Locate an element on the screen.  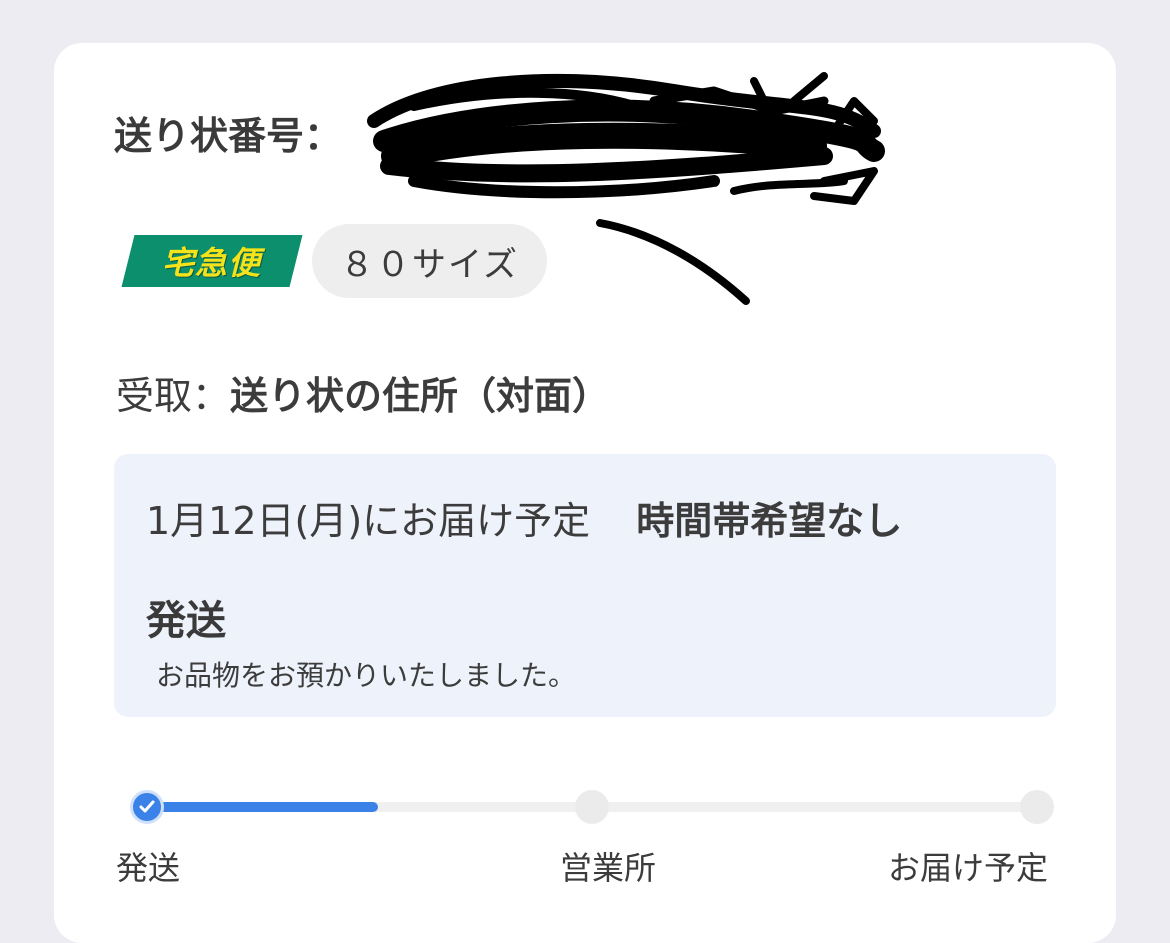
delivery-schedule: 1月12日(月)にお届け予定 時間帯希望なし is located at coordinates (524, 517).